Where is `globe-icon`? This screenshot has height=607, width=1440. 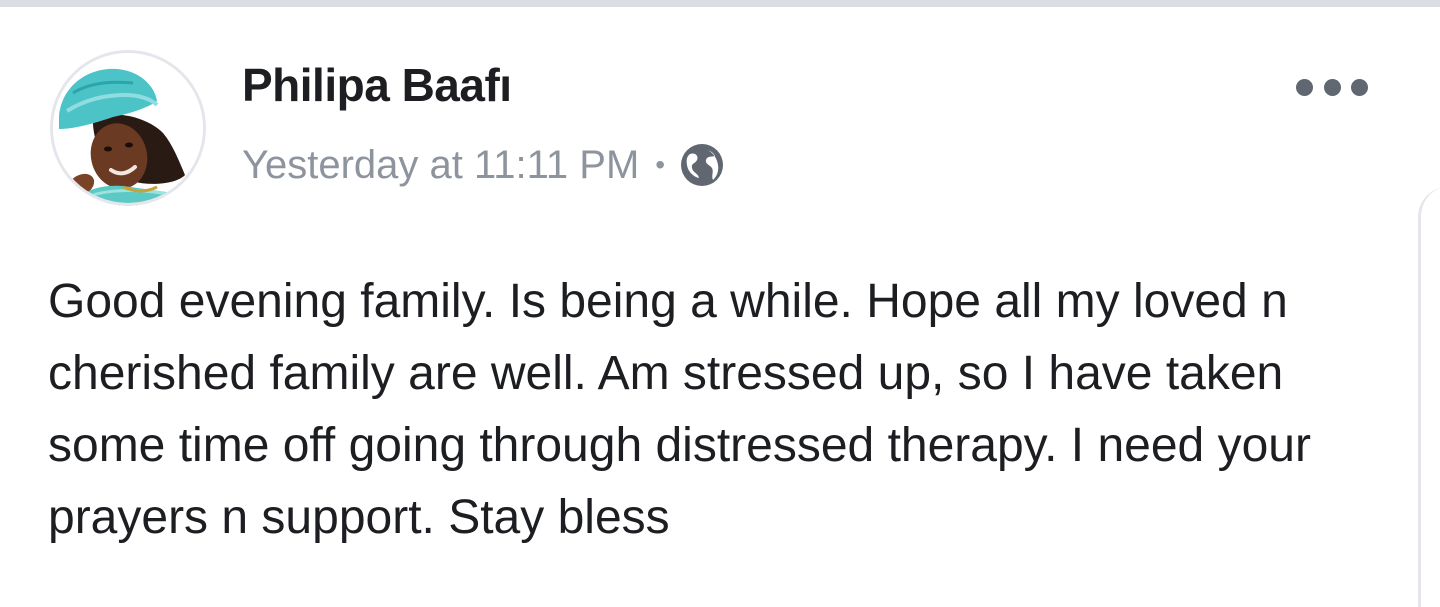
globe-icon is located at coordinates (702, 165).